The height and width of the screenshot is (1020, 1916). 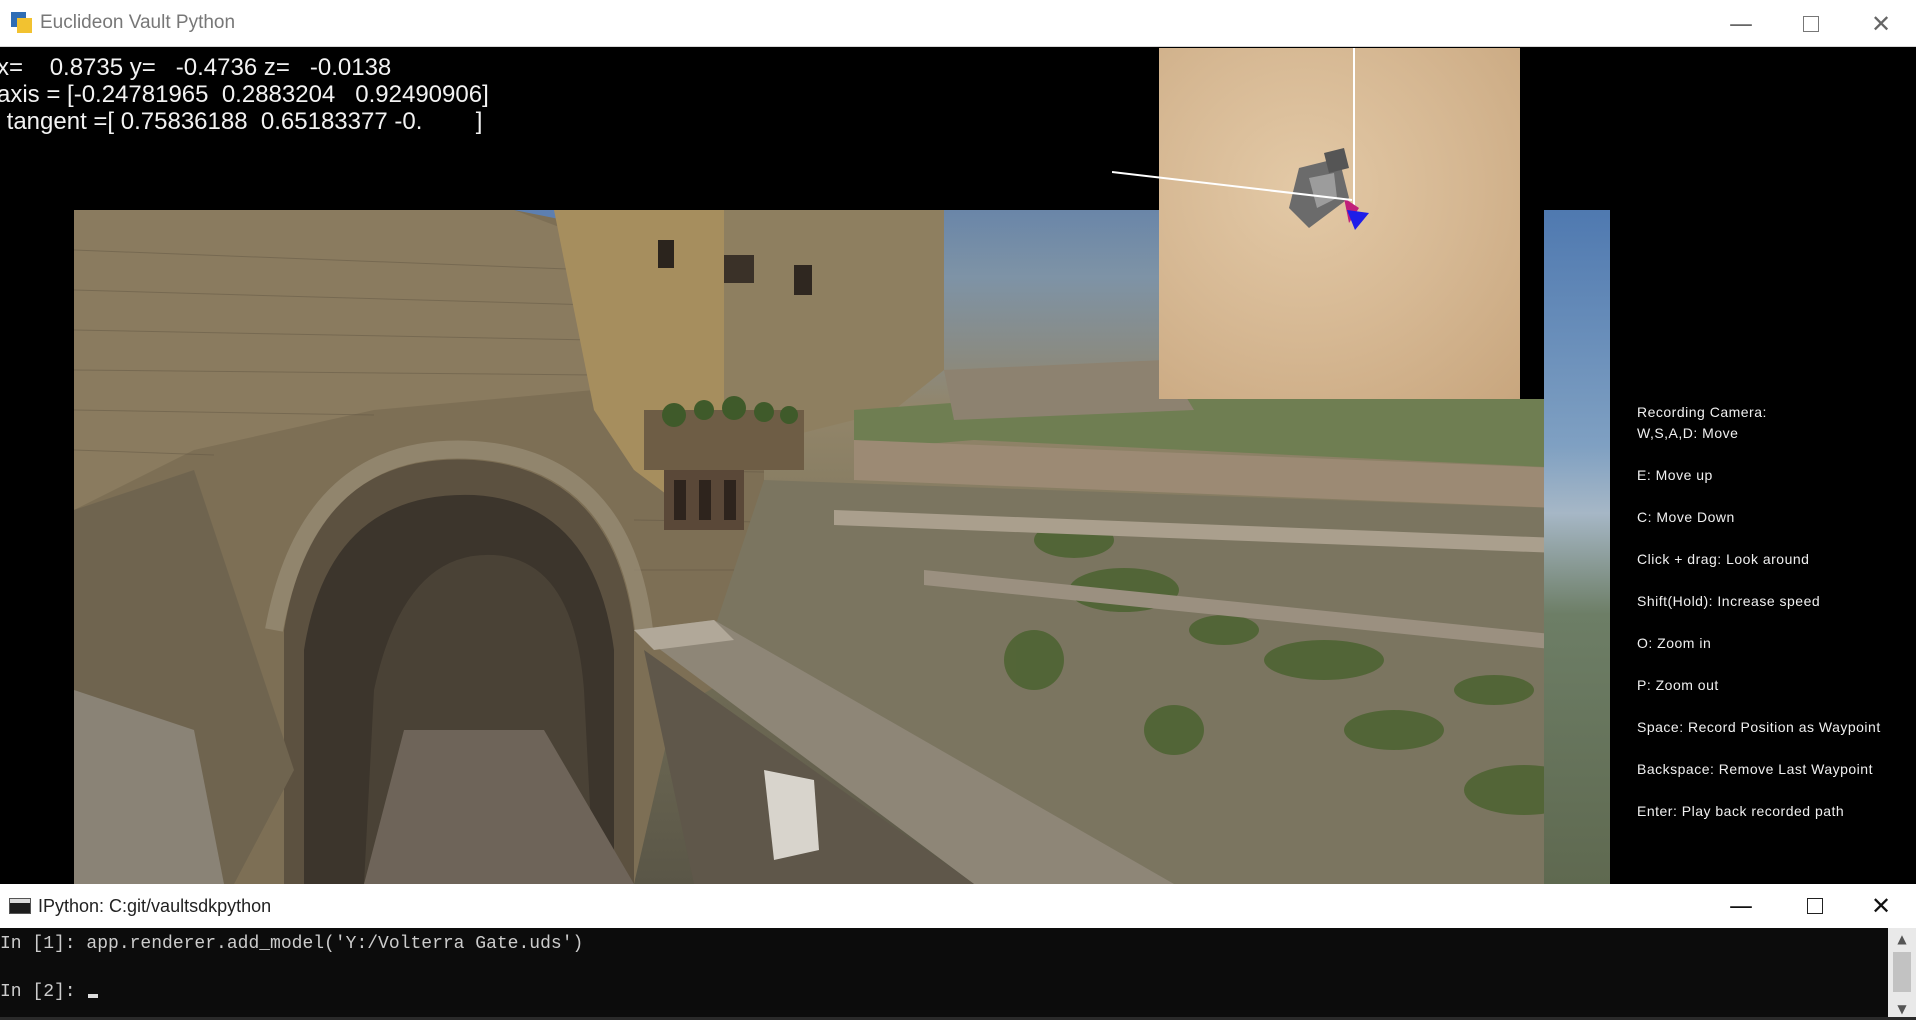 I want to click on sky-backdrop, so click(x=1577, y=547).